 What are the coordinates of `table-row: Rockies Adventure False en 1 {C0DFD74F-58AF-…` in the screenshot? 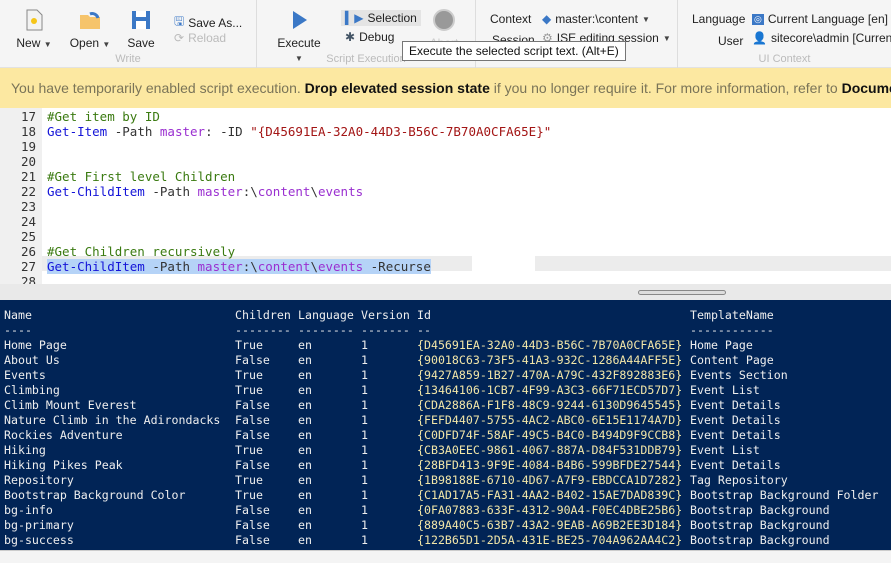 It's located at (392, 435).